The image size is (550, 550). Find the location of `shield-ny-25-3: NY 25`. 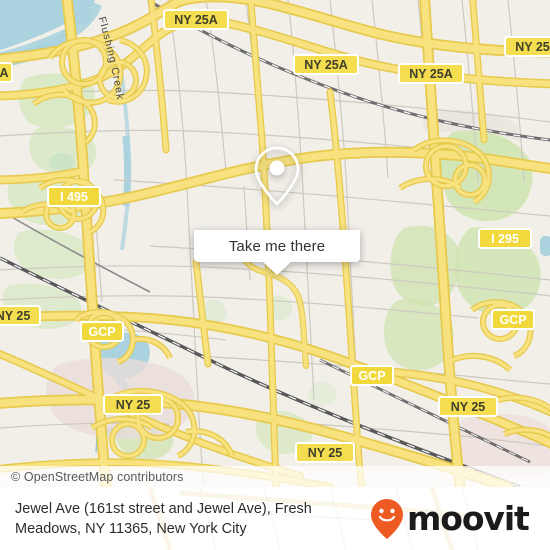

shield-ny-25-3: NY 25 is located at coordinates (468, 406).